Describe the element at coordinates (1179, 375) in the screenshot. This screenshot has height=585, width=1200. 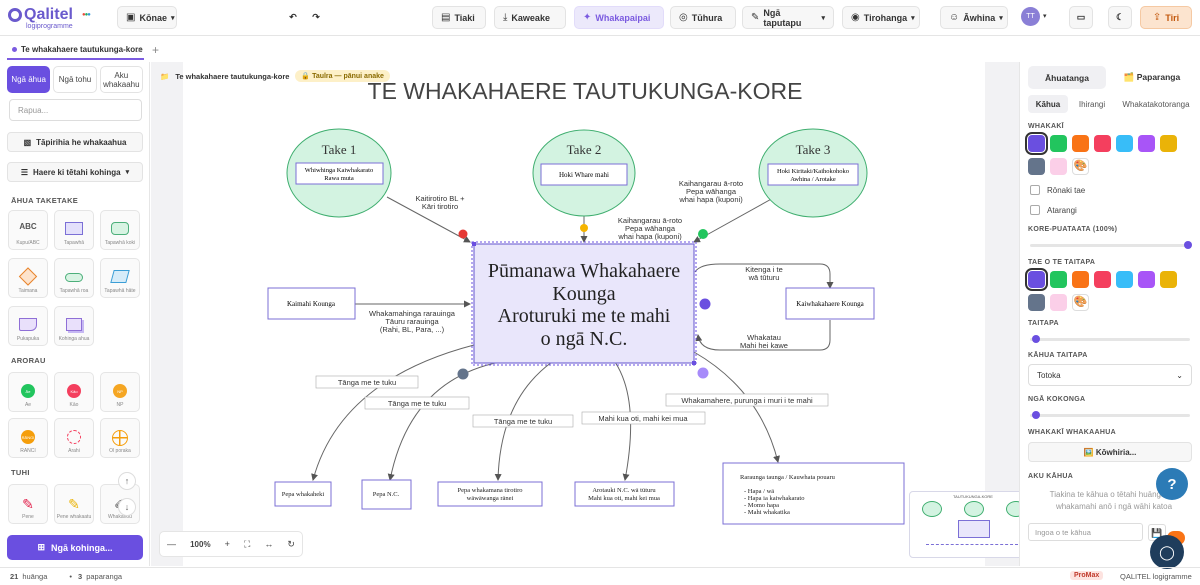
I see `chevron-down-icon: ⌄` at that location.